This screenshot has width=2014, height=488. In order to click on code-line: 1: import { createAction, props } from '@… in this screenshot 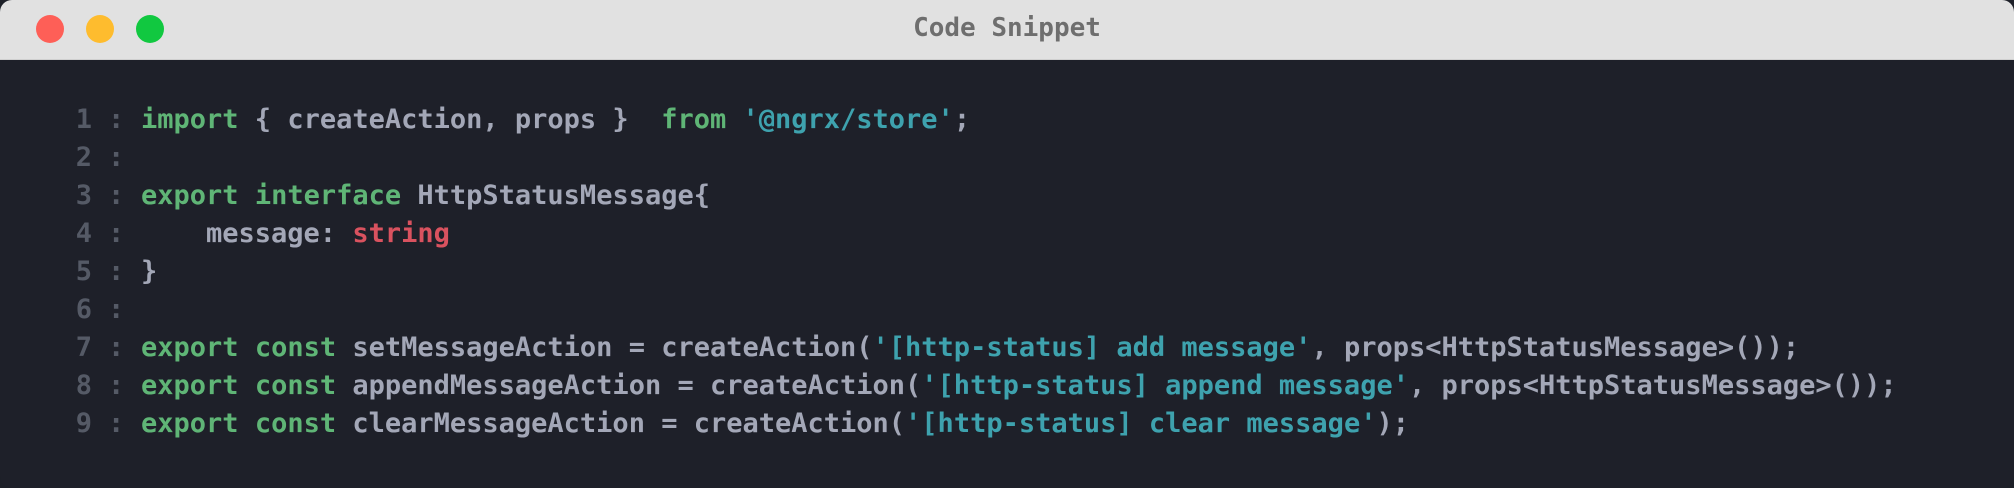, I will do `click(1007, 120)`.